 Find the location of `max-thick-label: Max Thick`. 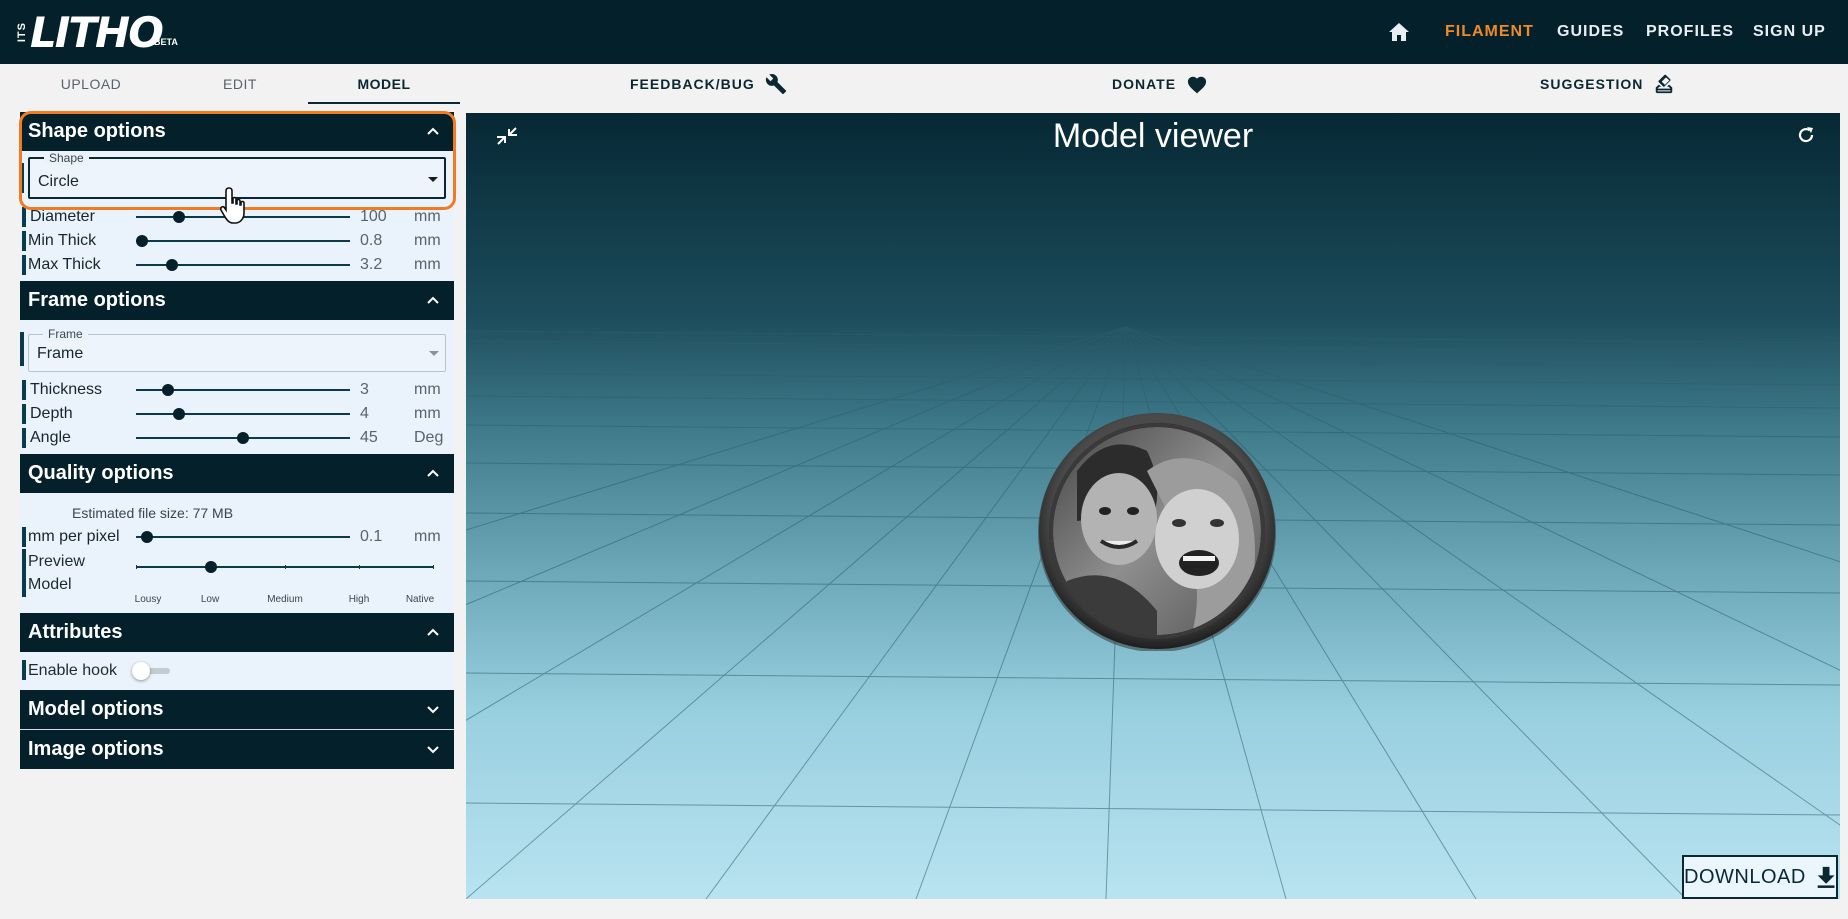

max-thick-label: Max Thick is located at coordinates (64, 264).